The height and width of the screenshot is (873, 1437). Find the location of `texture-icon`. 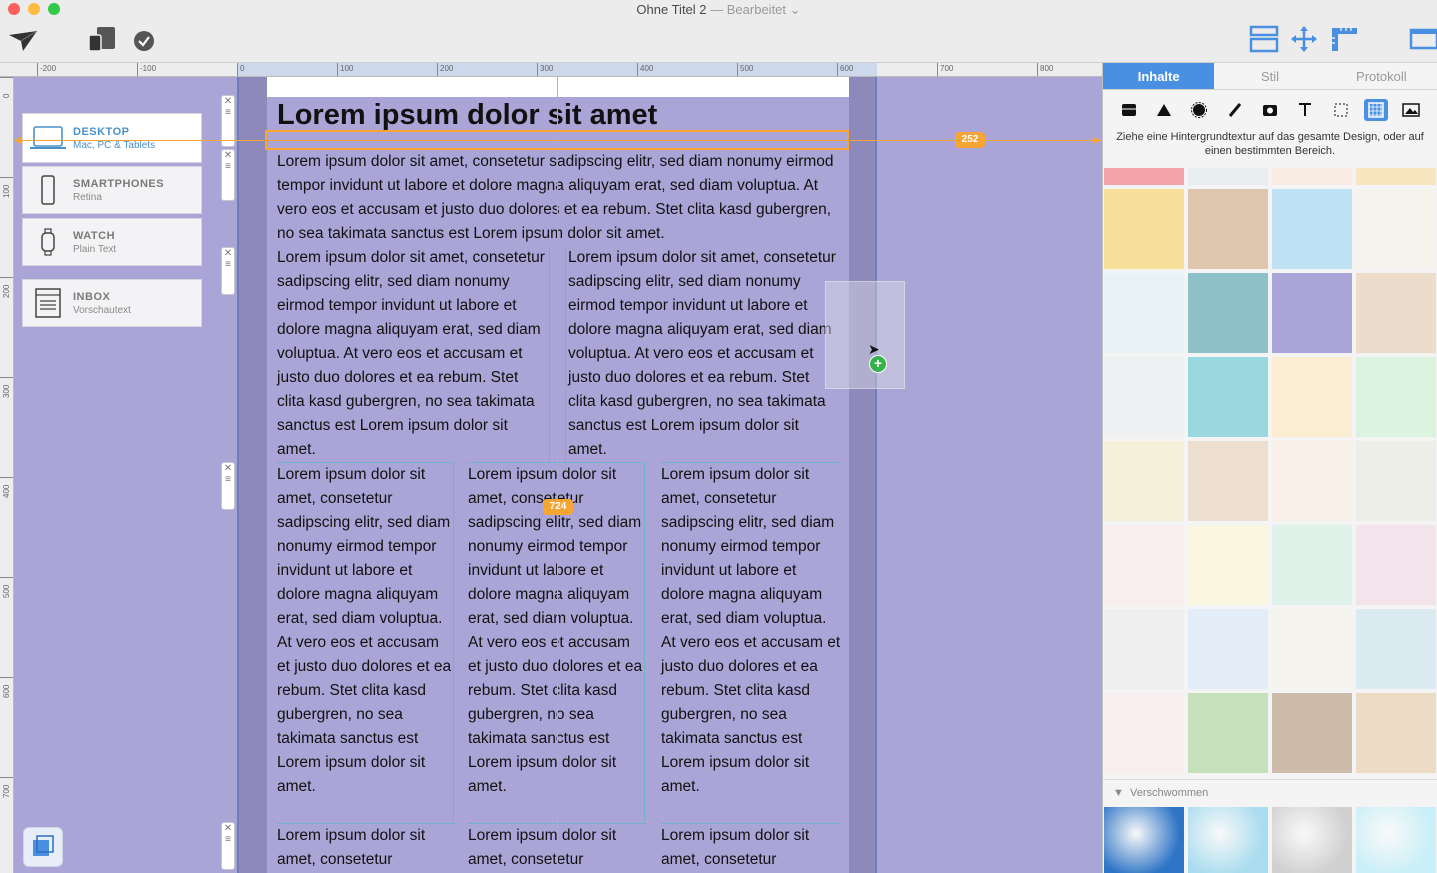

texture-icon is located at coordinates (1375, 110).